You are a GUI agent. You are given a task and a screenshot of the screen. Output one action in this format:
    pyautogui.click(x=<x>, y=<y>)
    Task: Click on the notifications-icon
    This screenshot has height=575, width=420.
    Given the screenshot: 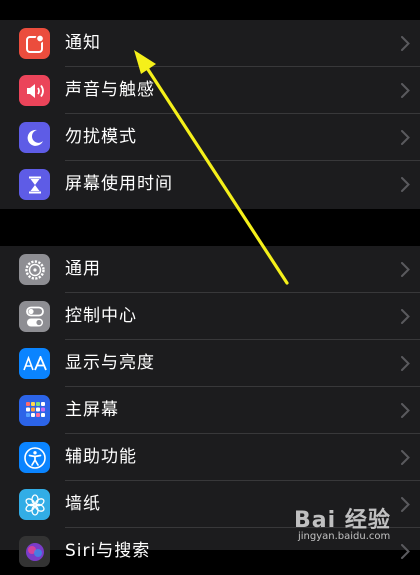 What is the action you would take?
    pyautogui.click(x=34, y=43)
    